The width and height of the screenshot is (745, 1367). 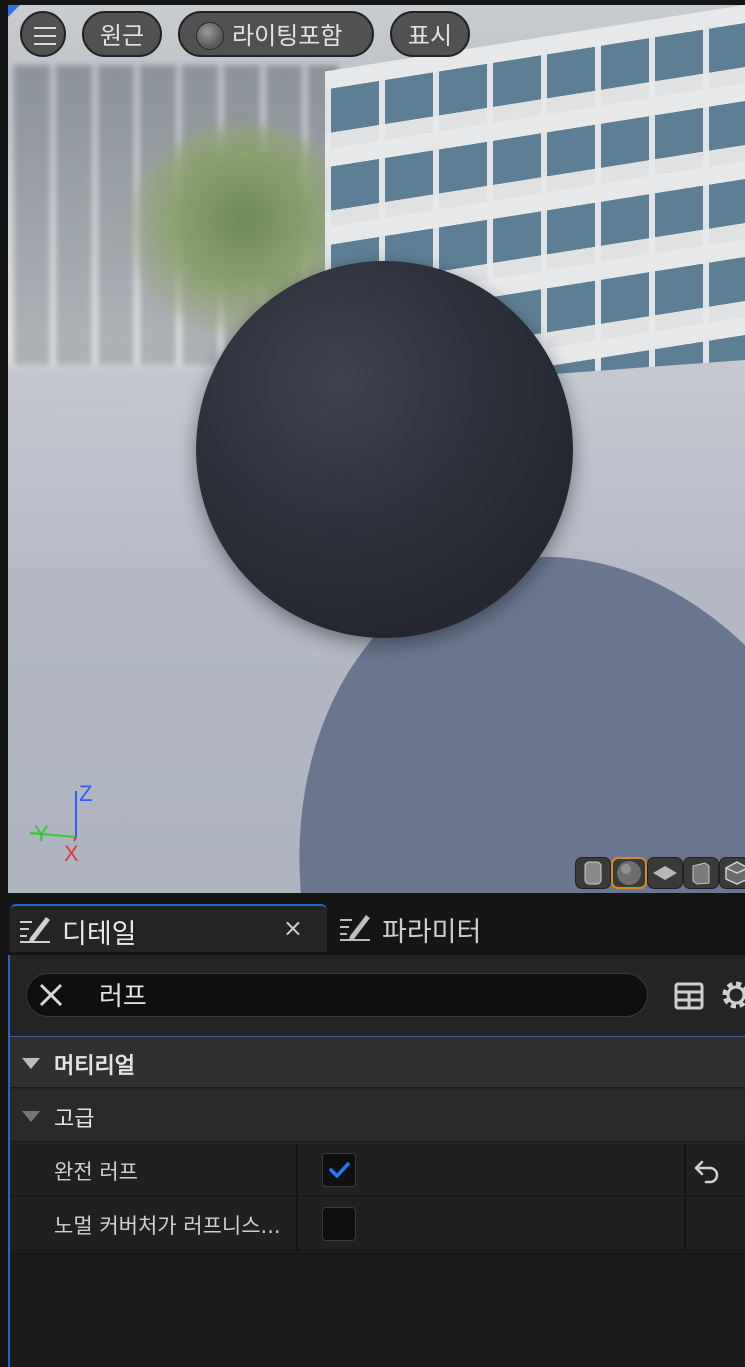 I want to click on x-axis-label: X, so click(x=71, y=853).